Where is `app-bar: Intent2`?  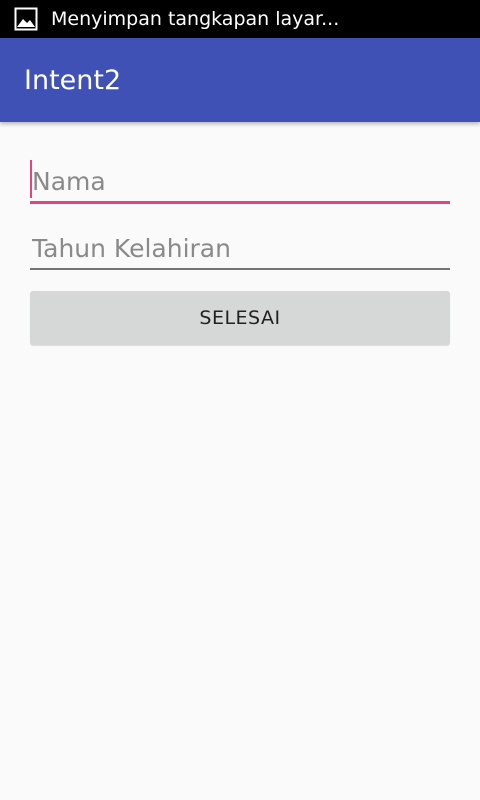
app-bar: Intent2 is located at coordinates (240, 80).